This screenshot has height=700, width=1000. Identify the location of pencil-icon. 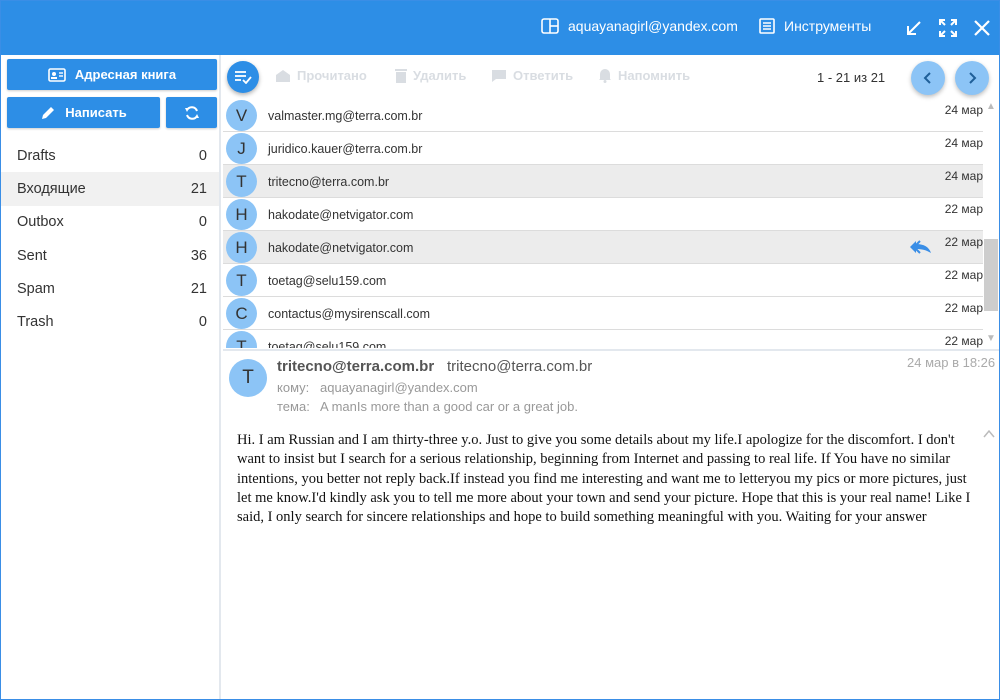
(48, 112).